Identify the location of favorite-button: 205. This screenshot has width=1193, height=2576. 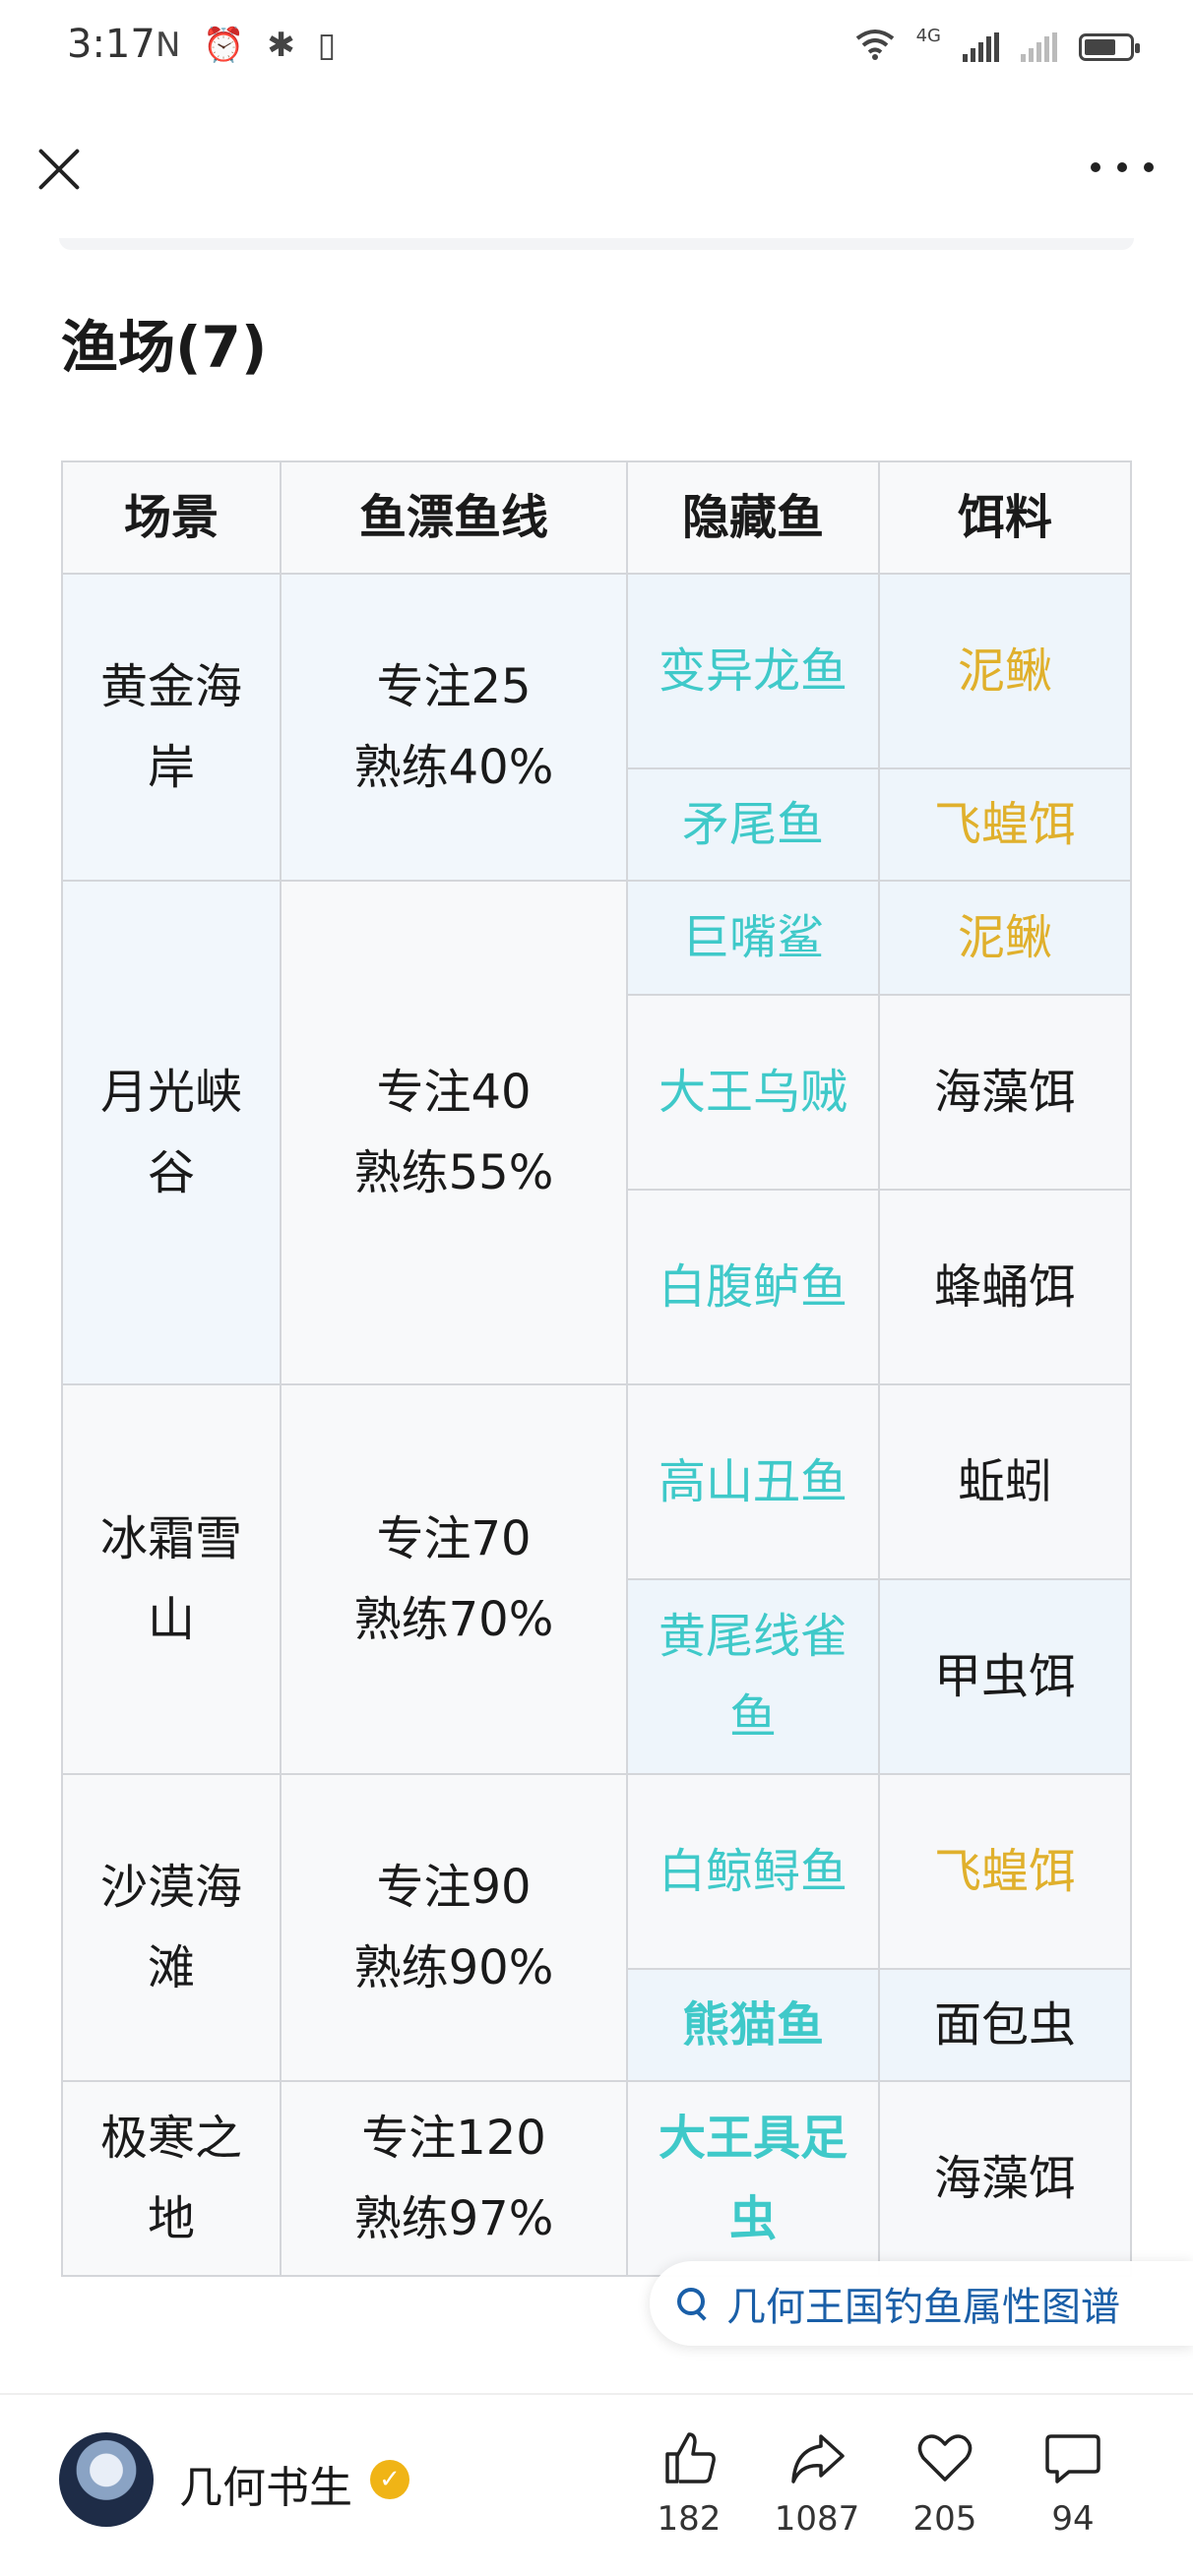
(945, 2483).